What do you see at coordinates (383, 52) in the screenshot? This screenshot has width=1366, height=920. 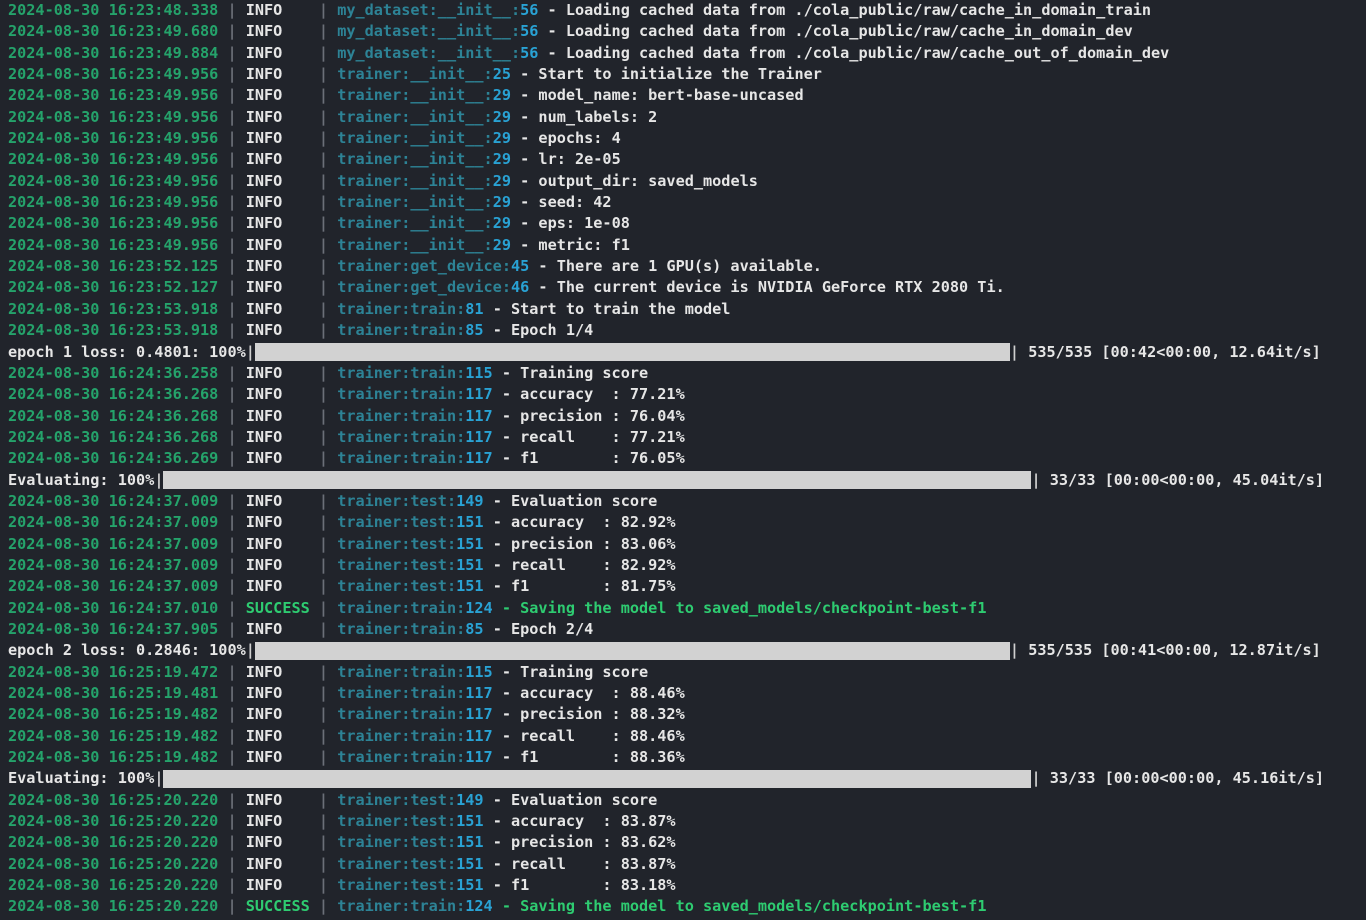 I see `log-module-name: my_dataset` at bounding box center [383, 52].